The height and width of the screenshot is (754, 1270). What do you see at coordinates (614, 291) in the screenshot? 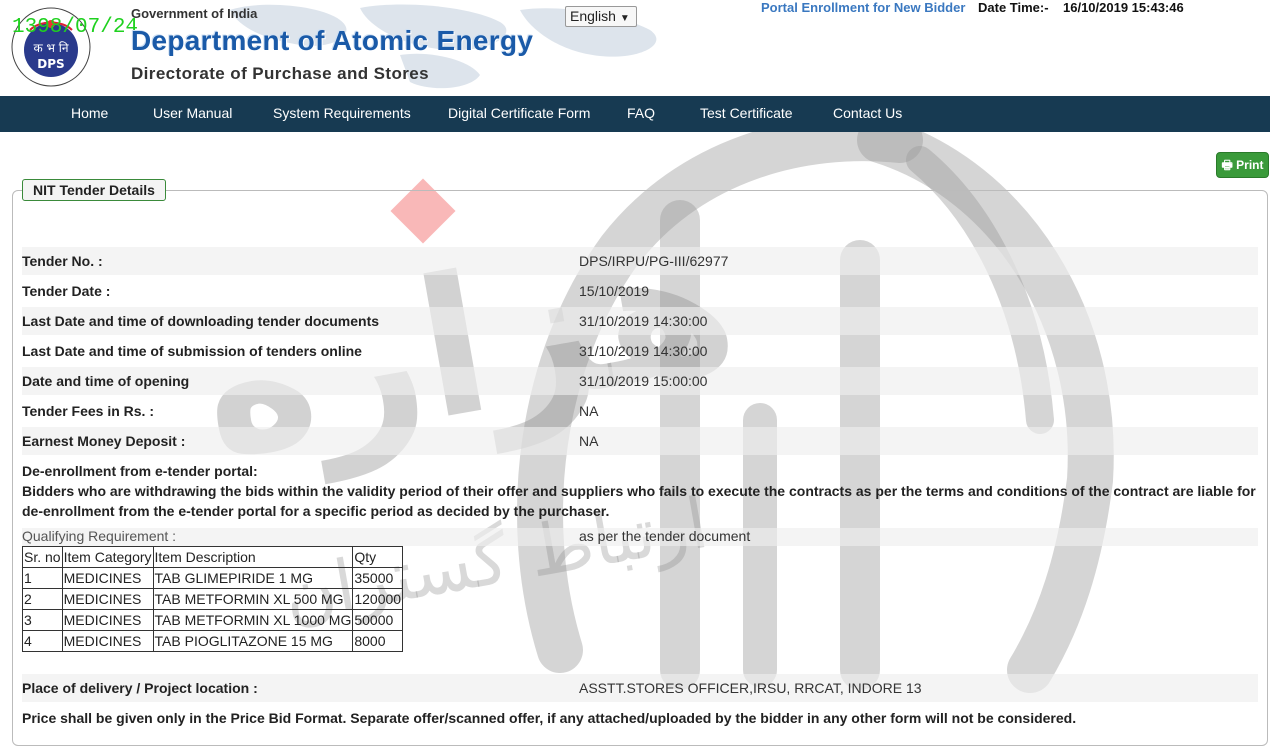
I see `detail-value: 15/10/2019` at bounding box center [614, 291].